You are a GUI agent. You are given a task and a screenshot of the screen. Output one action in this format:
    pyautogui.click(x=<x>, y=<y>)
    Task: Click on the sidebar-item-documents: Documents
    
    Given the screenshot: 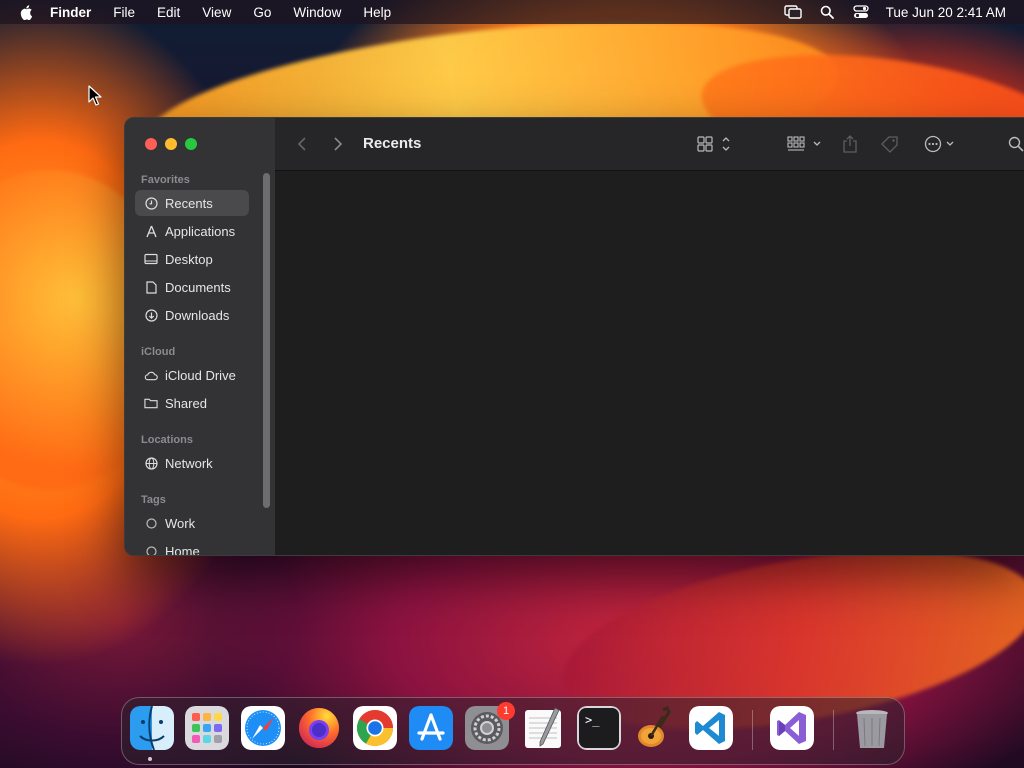 What is the action you would take?
    pyautogui.click(x=192, y=287)
    